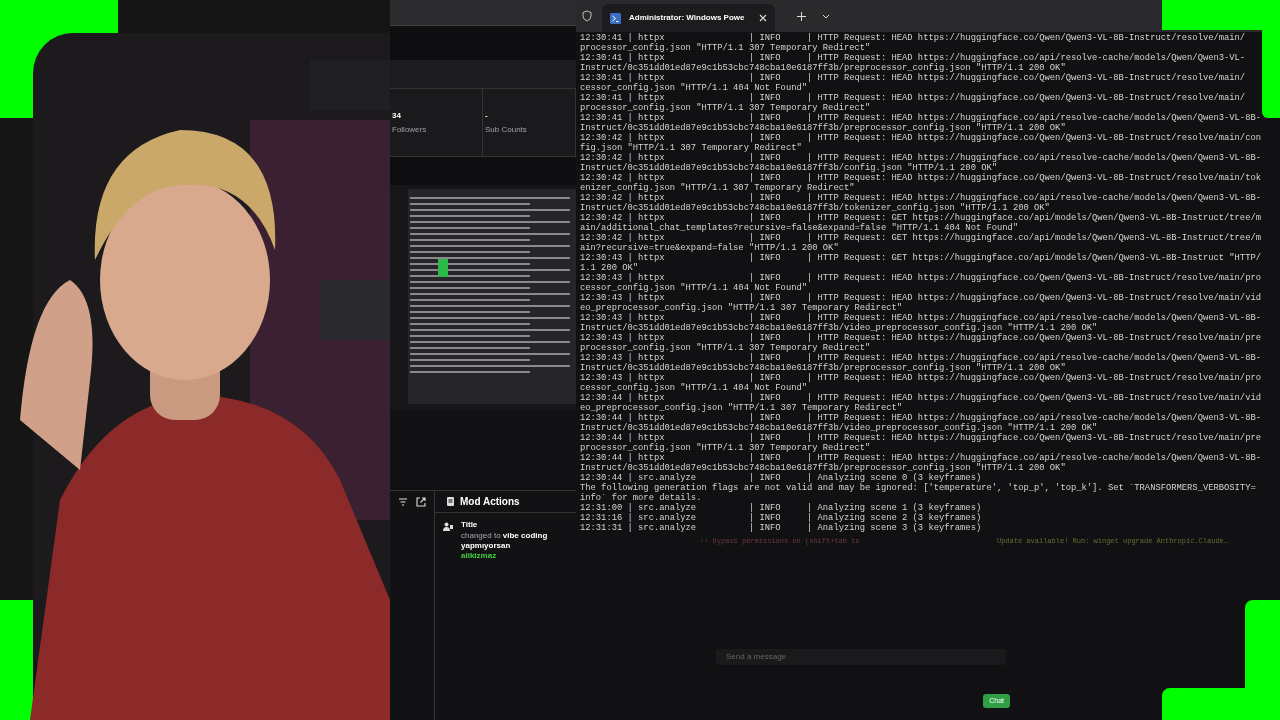 The image size is (1280, 720). What do you see at coordinates (920, 438) in the screenshot?
I see `terminal-line: 12:30:44 | httpx | INFO | HTTP Request: HEAD https://huggingface.co/Qwen/Qwen3-VL-8B-Instruct/resolve/main/pre` at bounding box center [920, 438].